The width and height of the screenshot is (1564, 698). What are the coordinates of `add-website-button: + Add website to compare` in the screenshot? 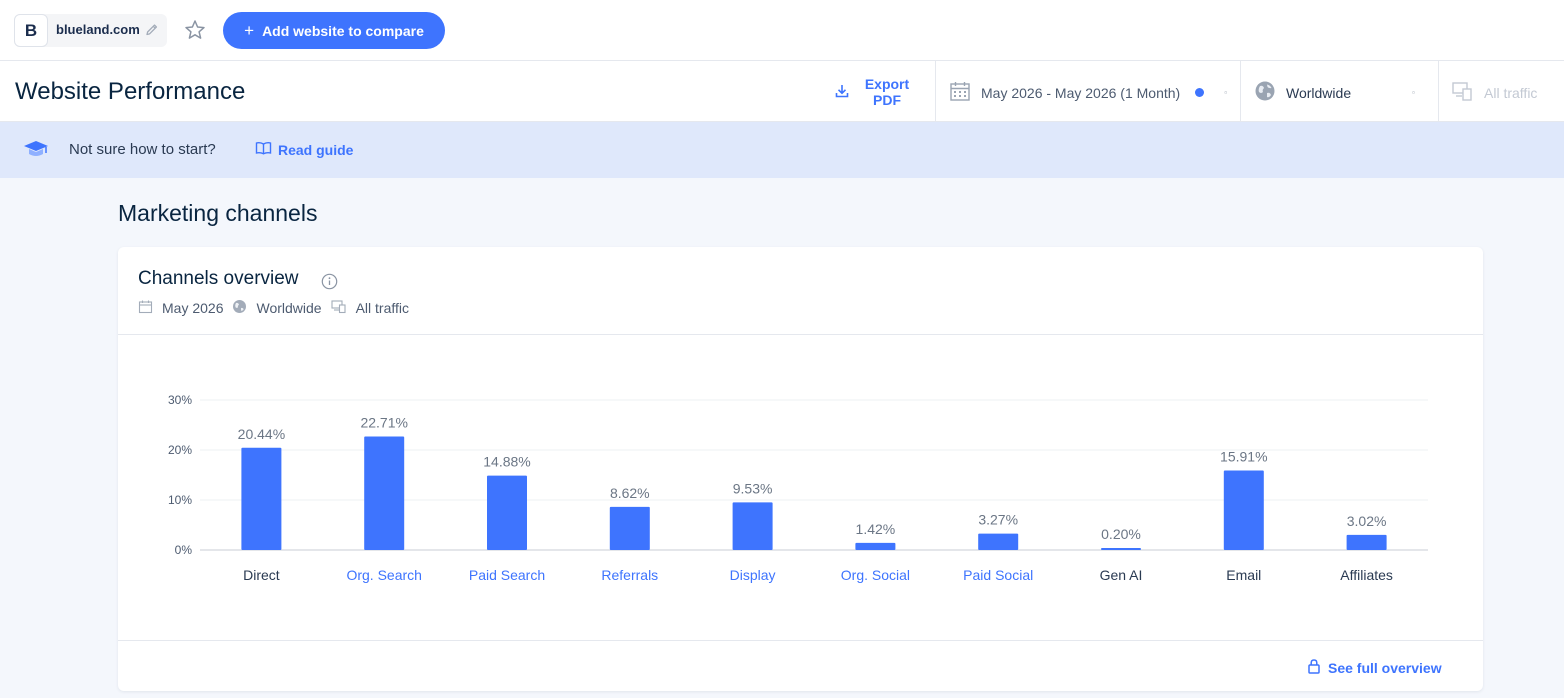 It's located at (334, 30).